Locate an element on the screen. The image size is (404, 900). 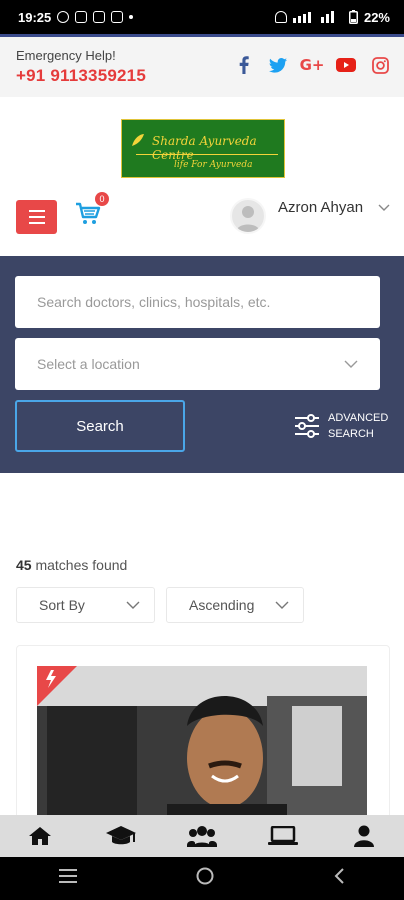
home-icon is located at coordinates (40, 836).